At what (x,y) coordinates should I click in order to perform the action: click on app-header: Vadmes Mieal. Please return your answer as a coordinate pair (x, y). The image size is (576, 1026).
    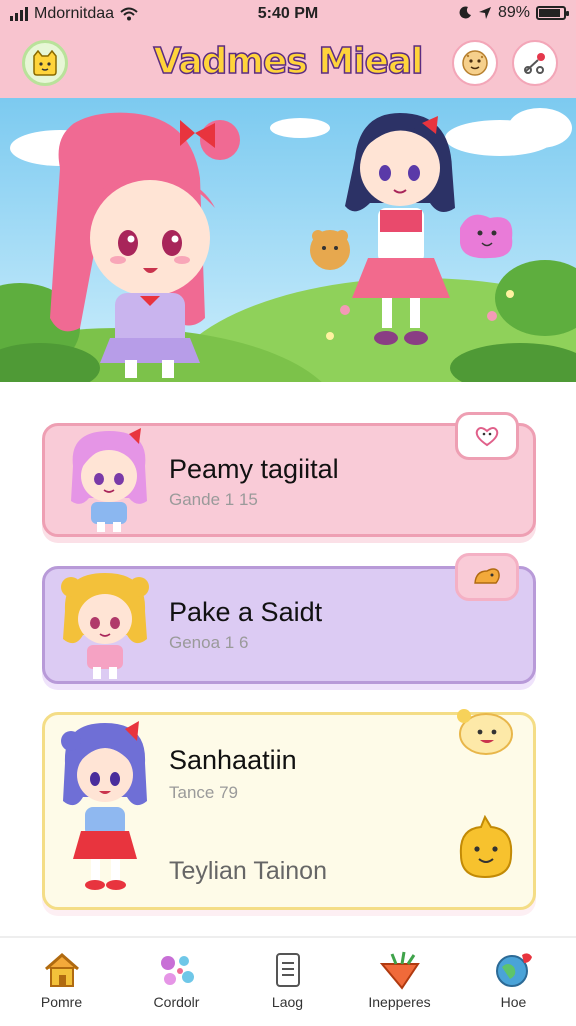
    Looking at the image, I should click on (288, 64).